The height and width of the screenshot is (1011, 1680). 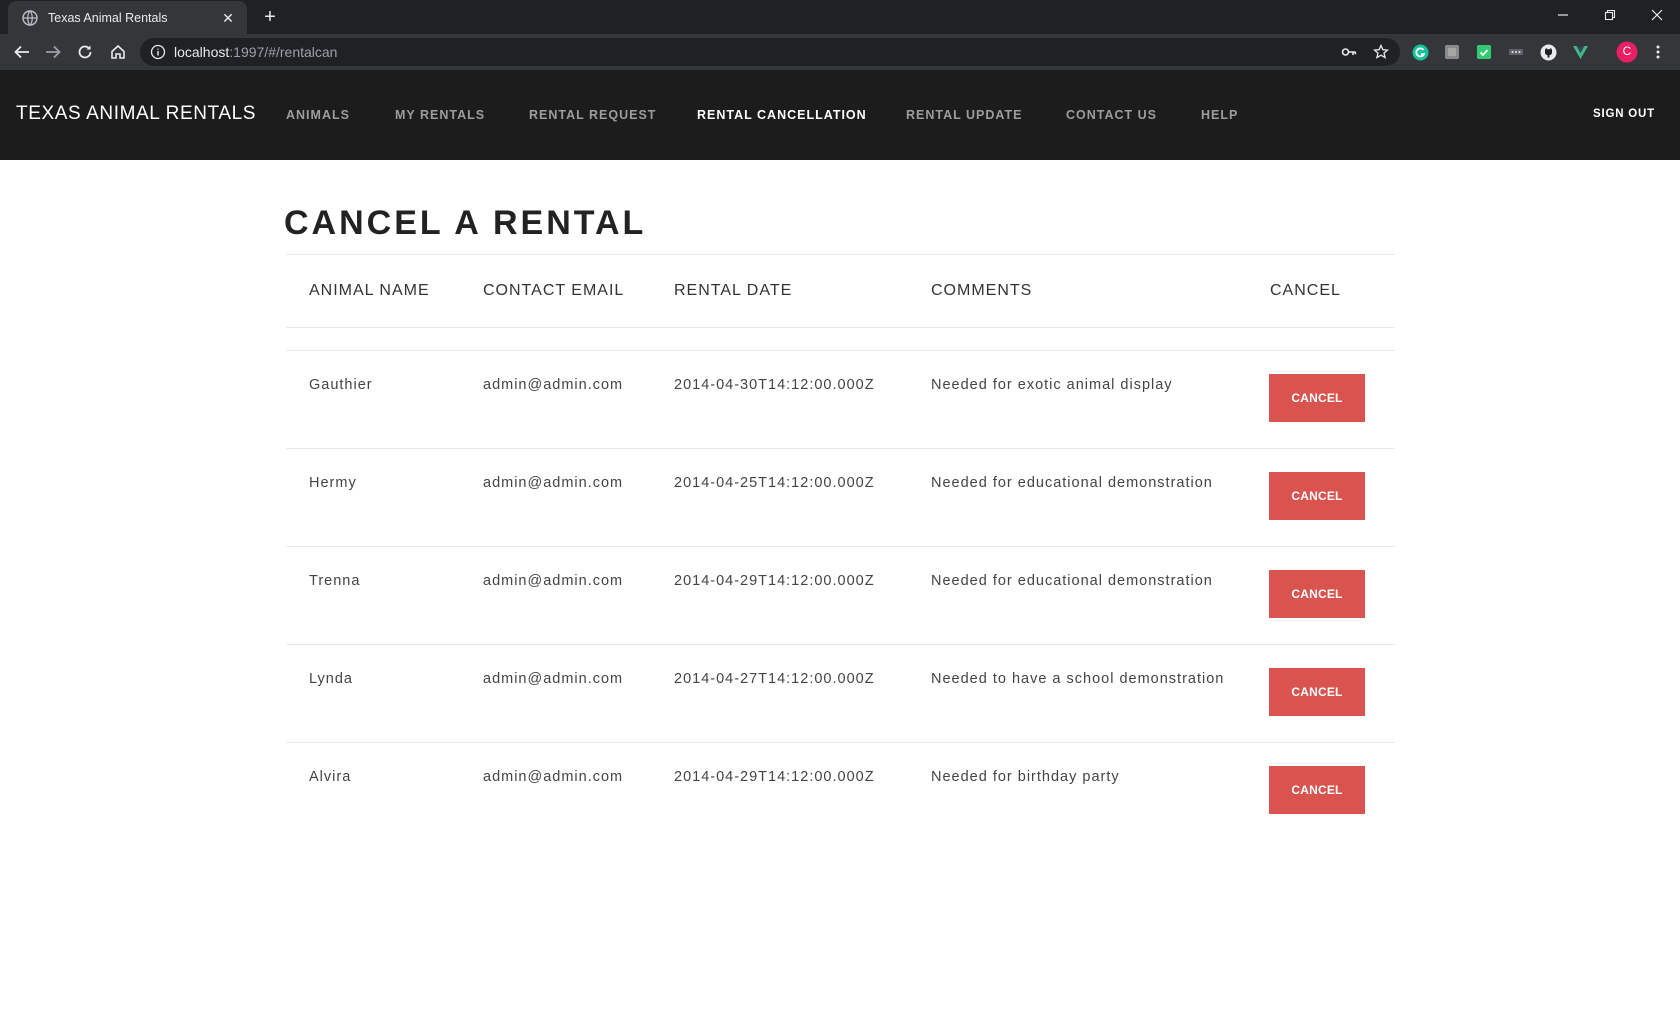 I want to click on key-icon, so click(x=1349, y=52).